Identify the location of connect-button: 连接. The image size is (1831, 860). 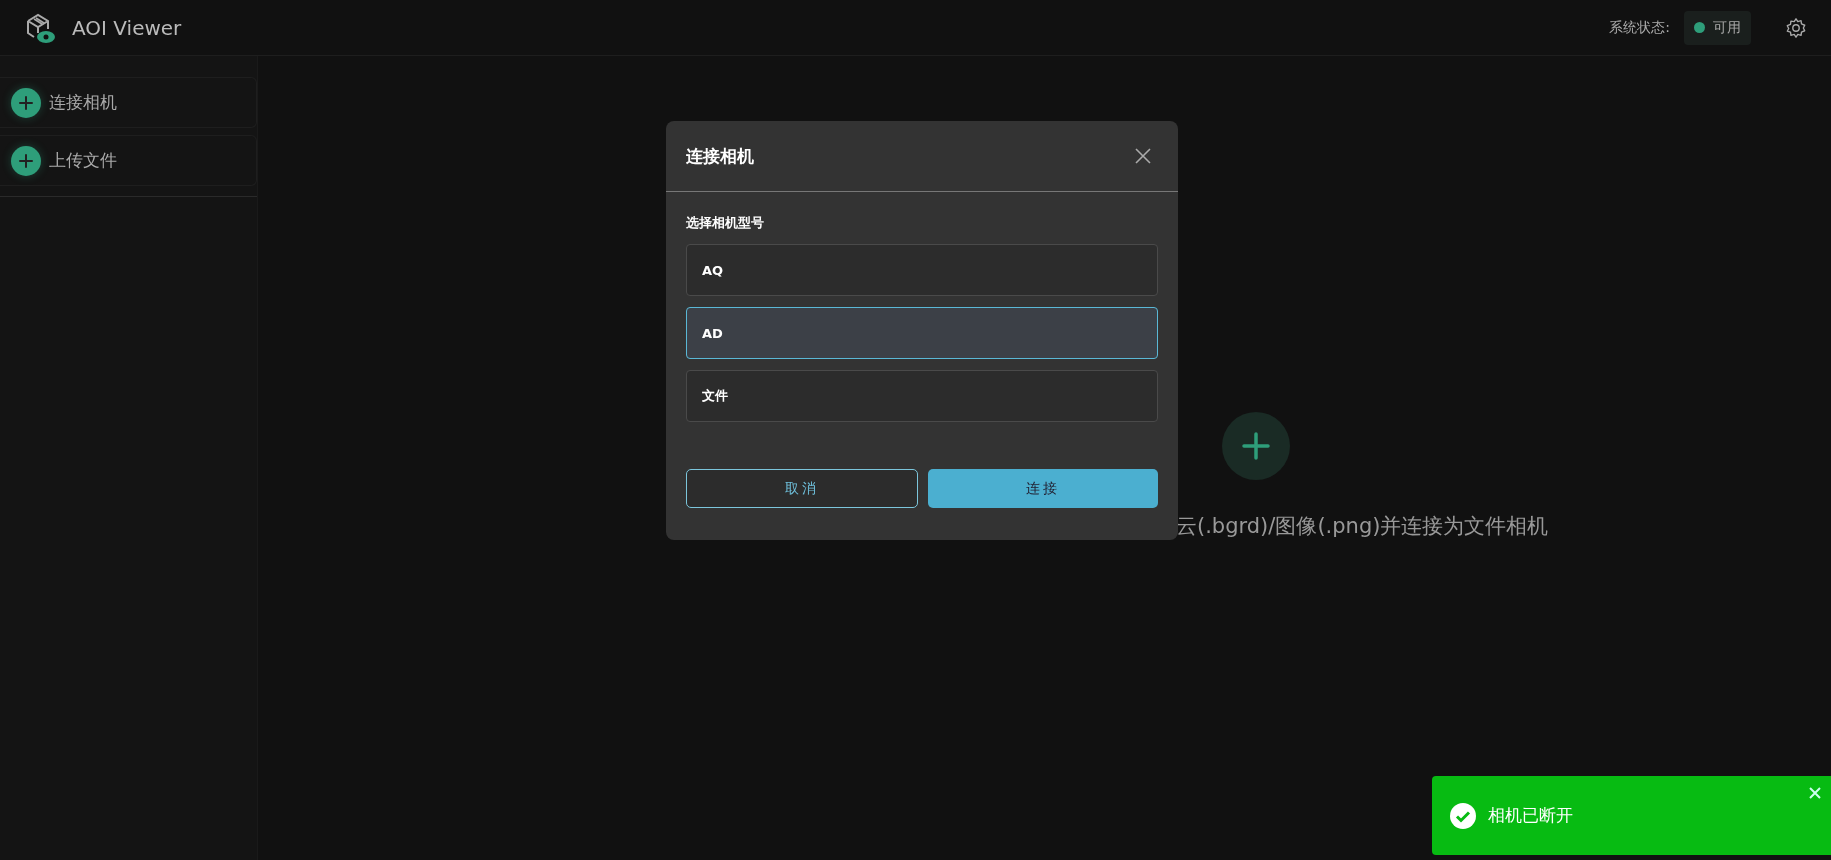
(1043, 488).